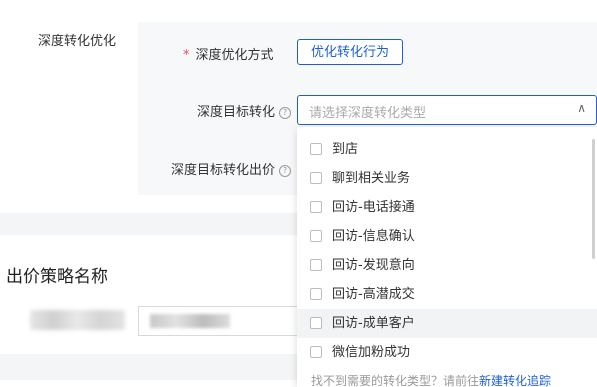 This screenshot has height=387, width=597. I want to click on blurred-input-value, so click(190, 321).